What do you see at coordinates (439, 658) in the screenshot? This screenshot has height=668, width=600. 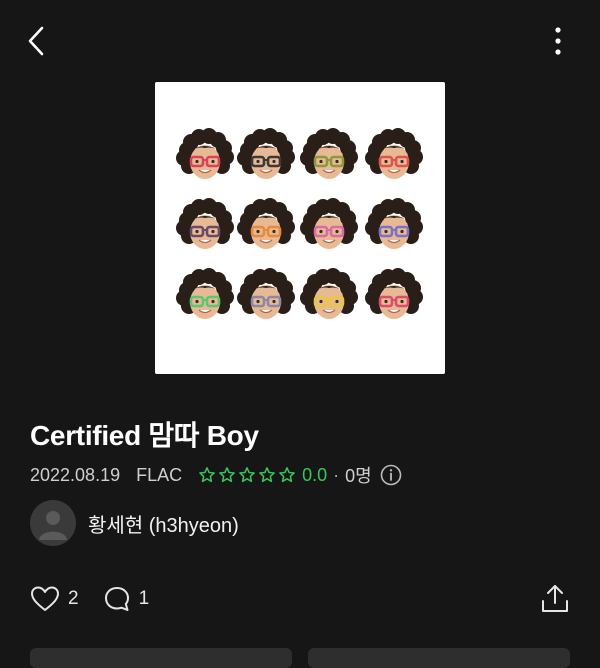 I see `bottom-button-right` at bounding box center [439, 658].